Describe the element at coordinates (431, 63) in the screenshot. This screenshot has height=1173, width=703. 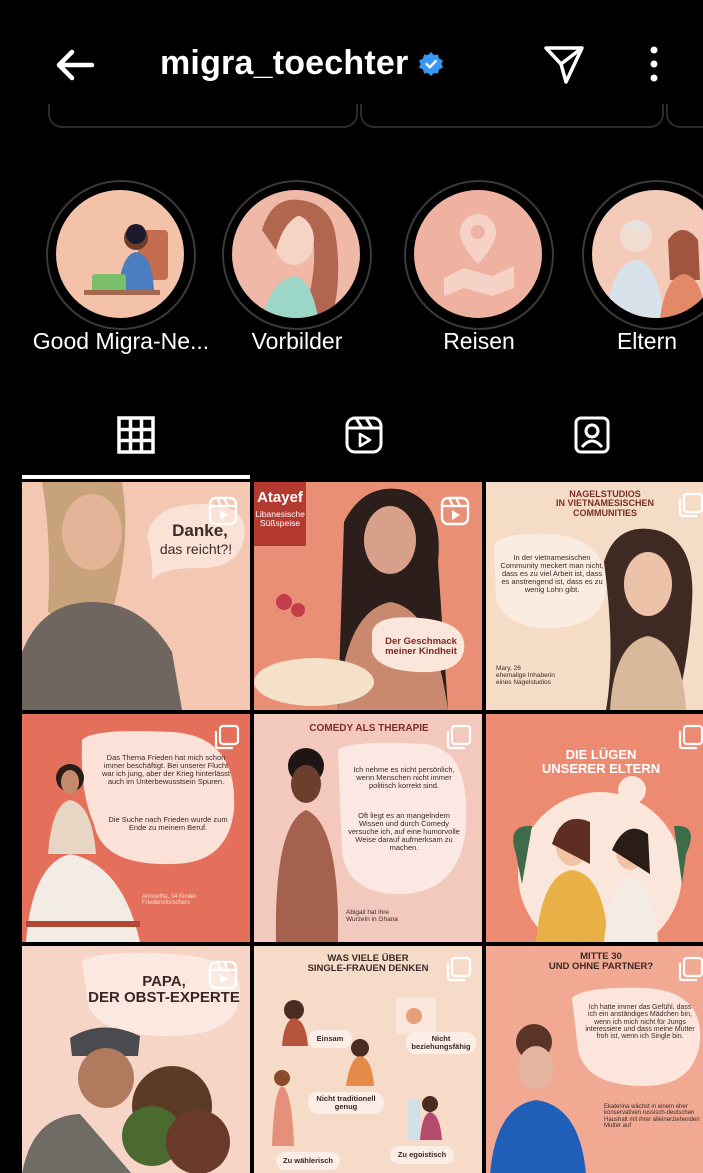
I see `verified-badge-icon` at that location.